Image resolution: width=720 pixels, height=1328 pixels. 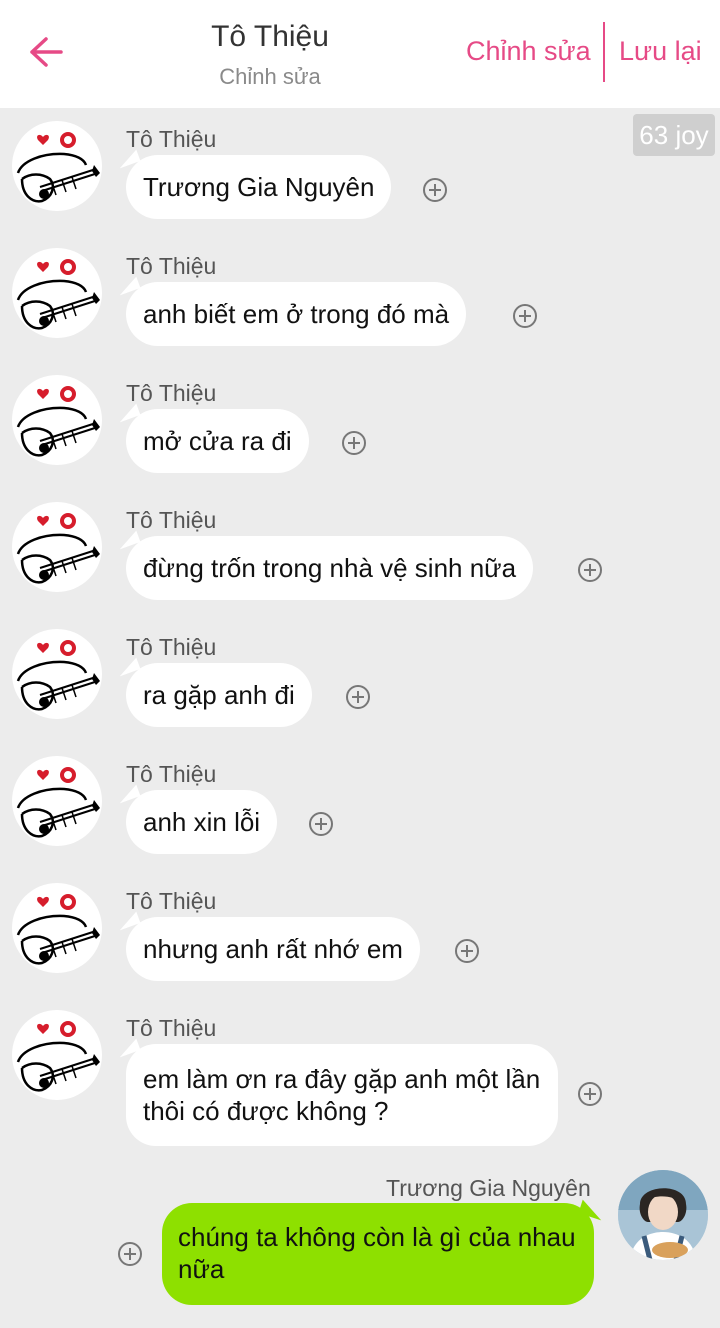 I want to click on my-avatar, so click(x=663, y=1215).